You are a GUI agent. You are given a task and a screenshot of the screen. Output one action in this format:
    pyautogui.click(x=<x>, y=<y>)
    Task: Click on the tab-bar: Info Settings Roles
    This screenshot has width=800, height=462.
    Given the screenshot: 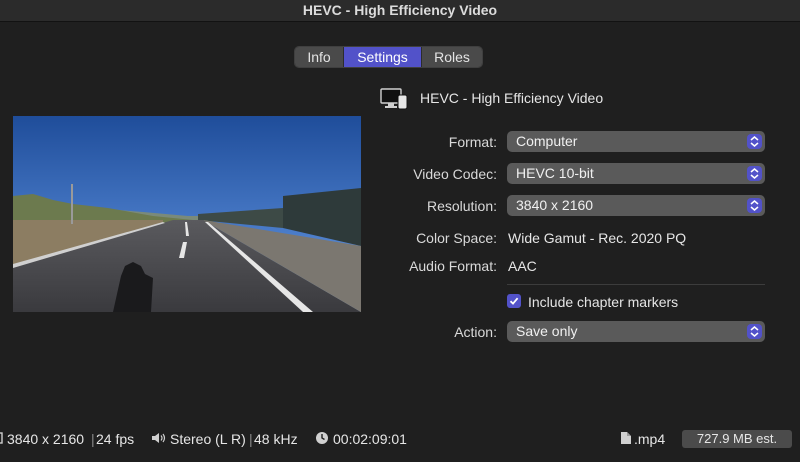 What is the action you would take?
    pyautogui.click(x=388, y=57)
    